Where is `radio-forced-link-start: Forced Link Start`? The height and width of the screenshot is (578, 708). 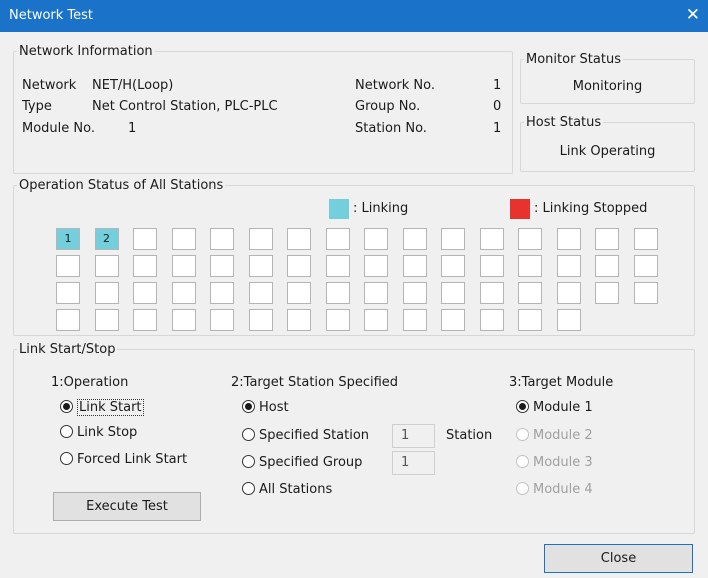
radio-forced-link-start: Forced Link Start is located at coordinates (123, 460).